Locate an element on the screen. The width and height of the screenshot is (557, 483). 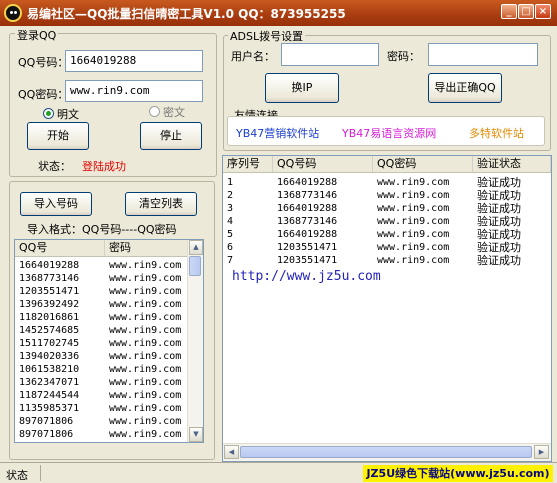
result-row: 3 1664019288 www.rin9.com 验证成功 is located at coordinates (387, 208).